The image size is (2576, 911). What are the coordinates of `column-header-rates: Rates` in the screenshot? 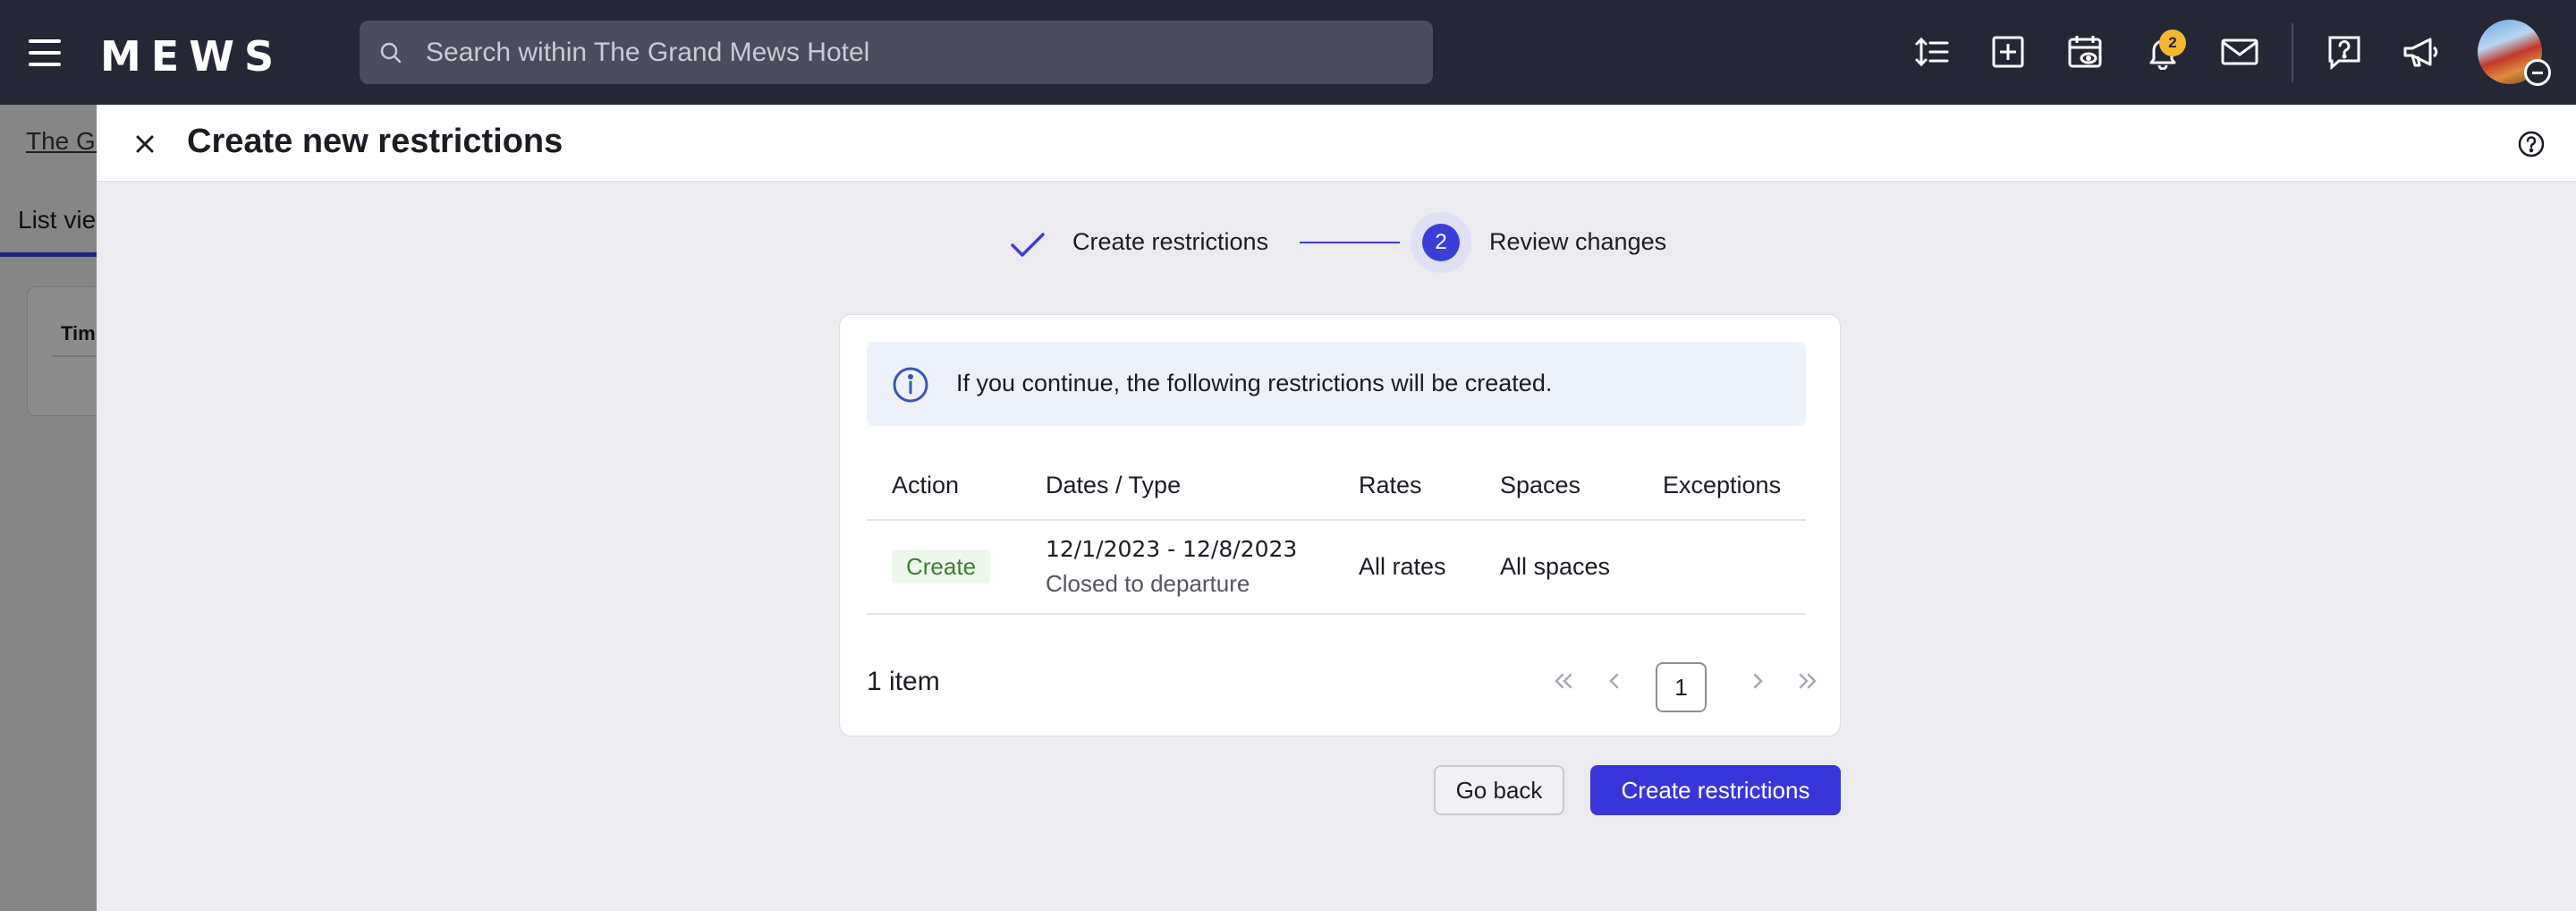 It's located at (1390, 485).